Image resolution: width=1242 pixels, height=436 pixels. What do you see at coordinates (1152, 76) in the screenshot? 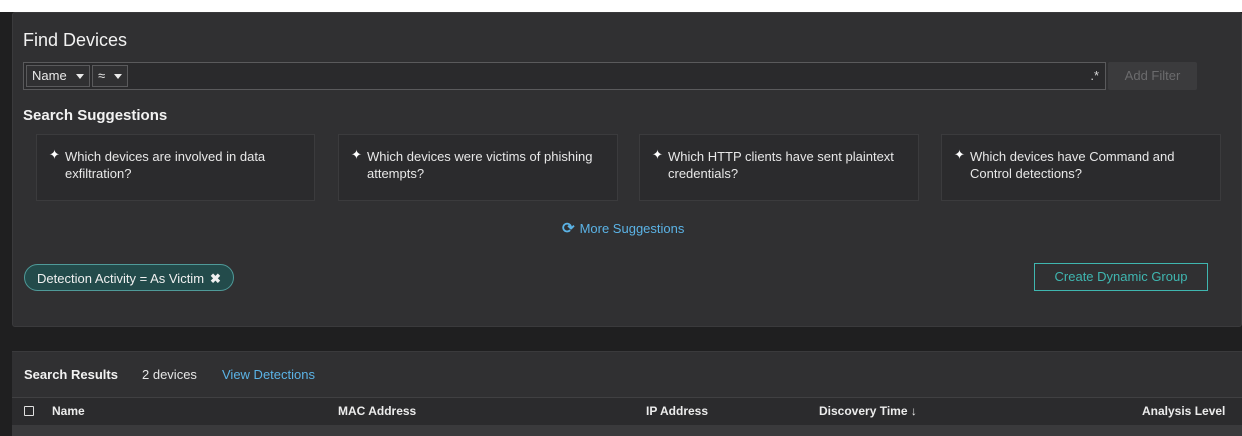
I see `add-filter-button: Add Filter` at bounding box center [1152, 76].